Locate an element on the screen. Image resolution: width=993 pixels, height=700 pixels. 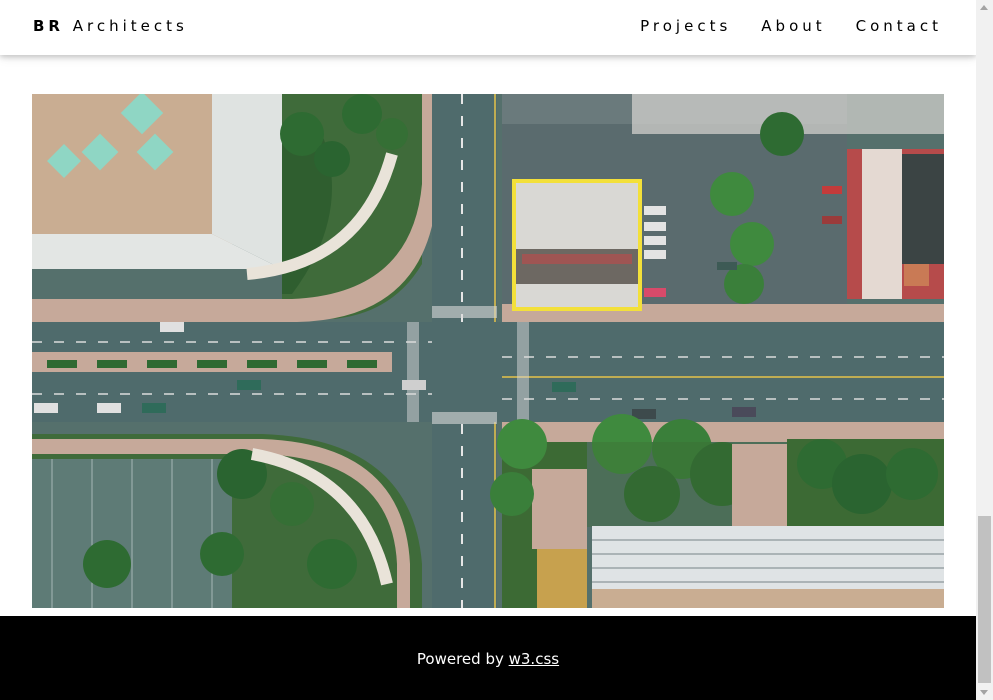
w3css-link: w3.css is located at coordinates (534, 659).